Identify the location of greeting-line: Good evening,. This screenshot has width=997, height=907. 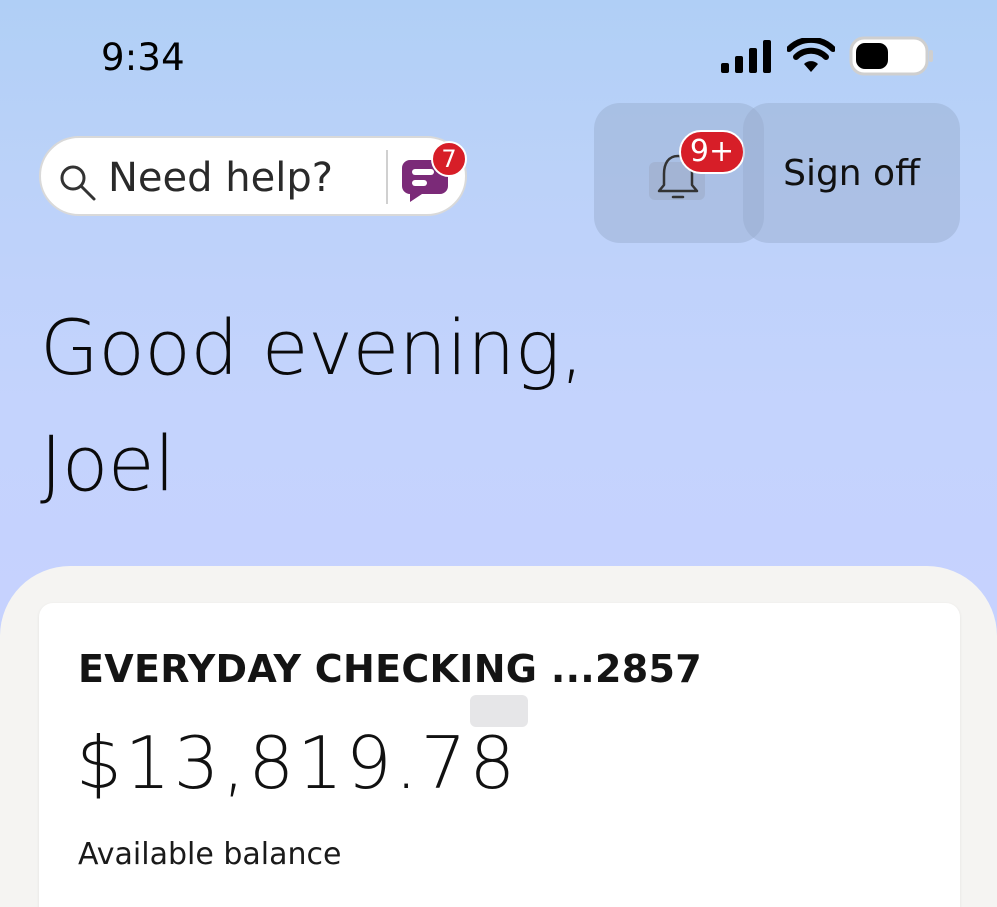
(312, 347).